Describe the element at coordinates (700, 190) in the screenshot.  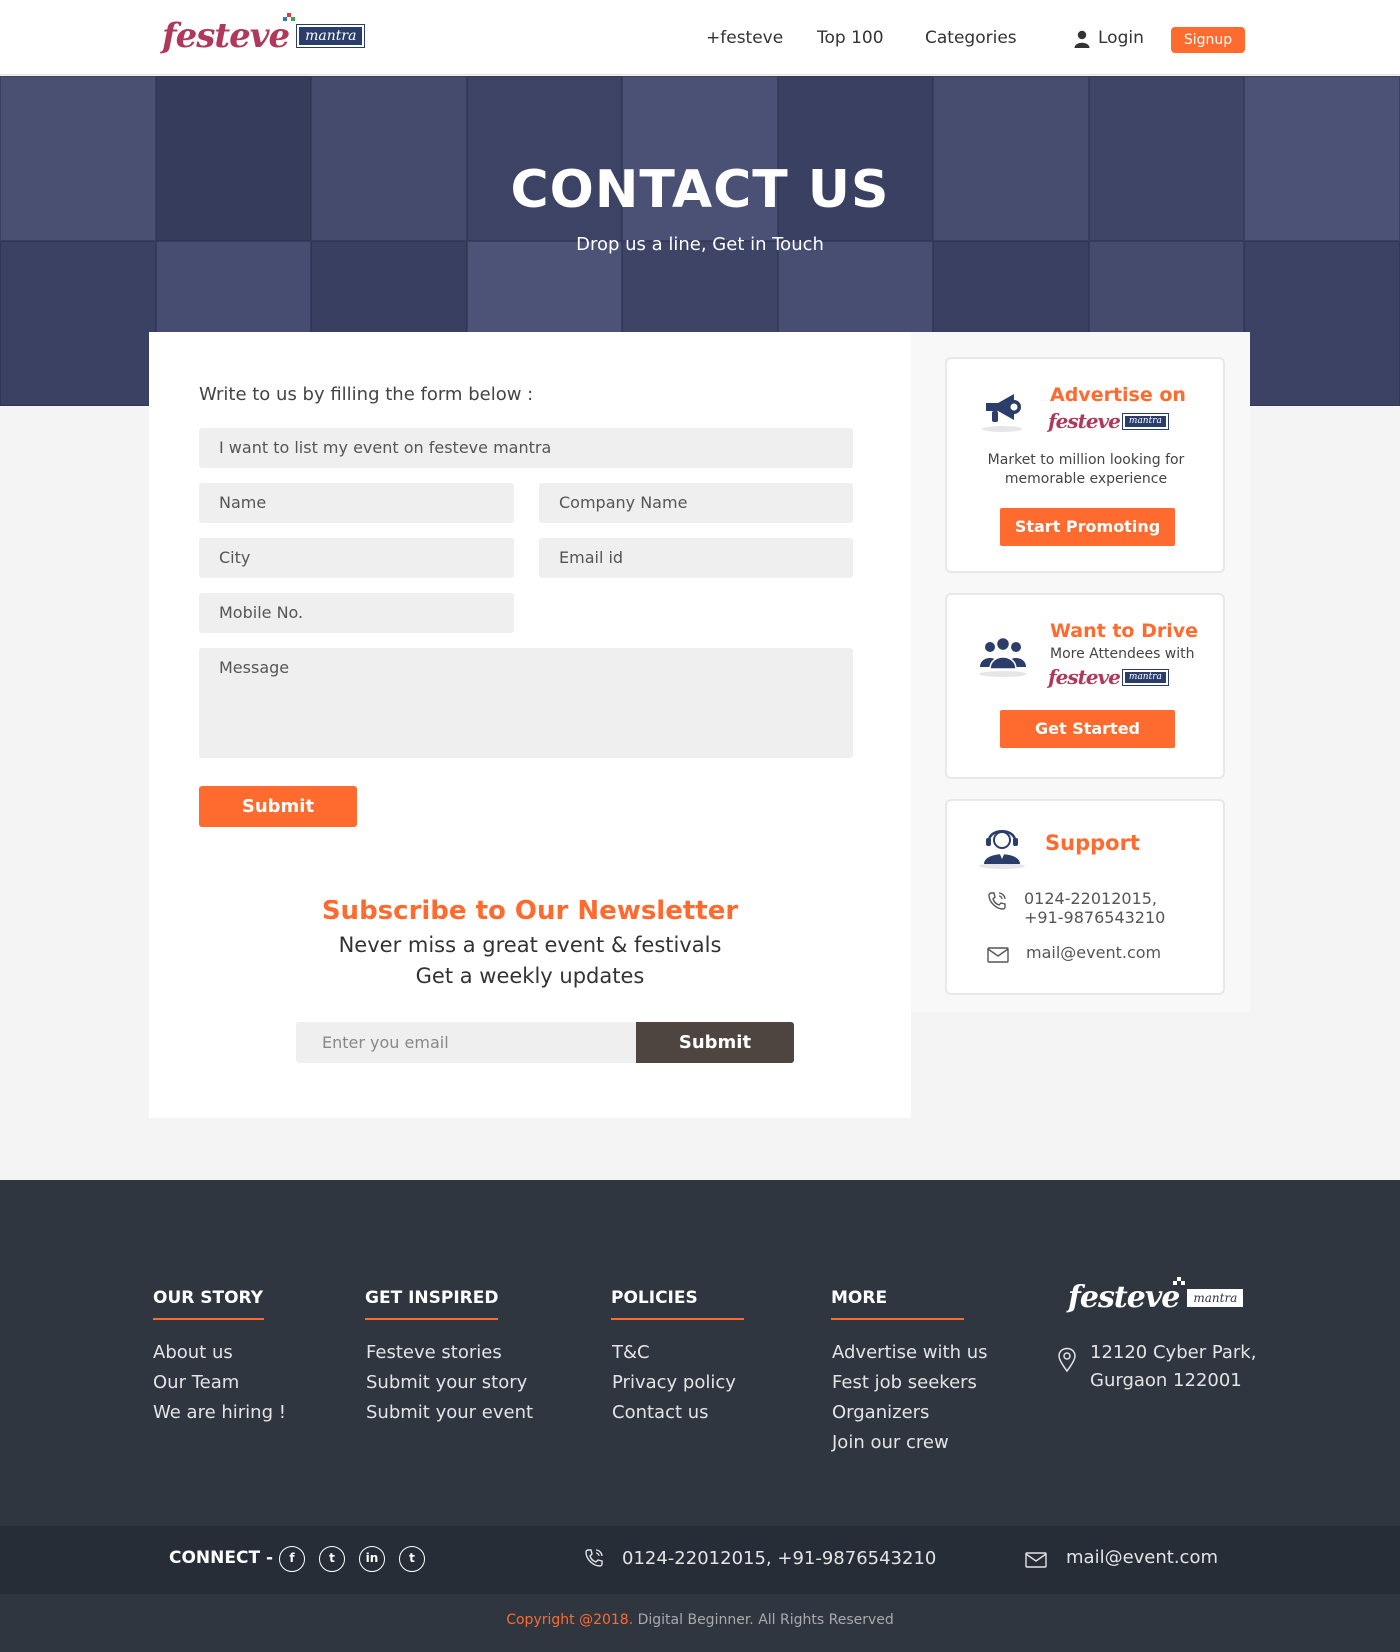
I see `page-title: CONTACT US` at that location.